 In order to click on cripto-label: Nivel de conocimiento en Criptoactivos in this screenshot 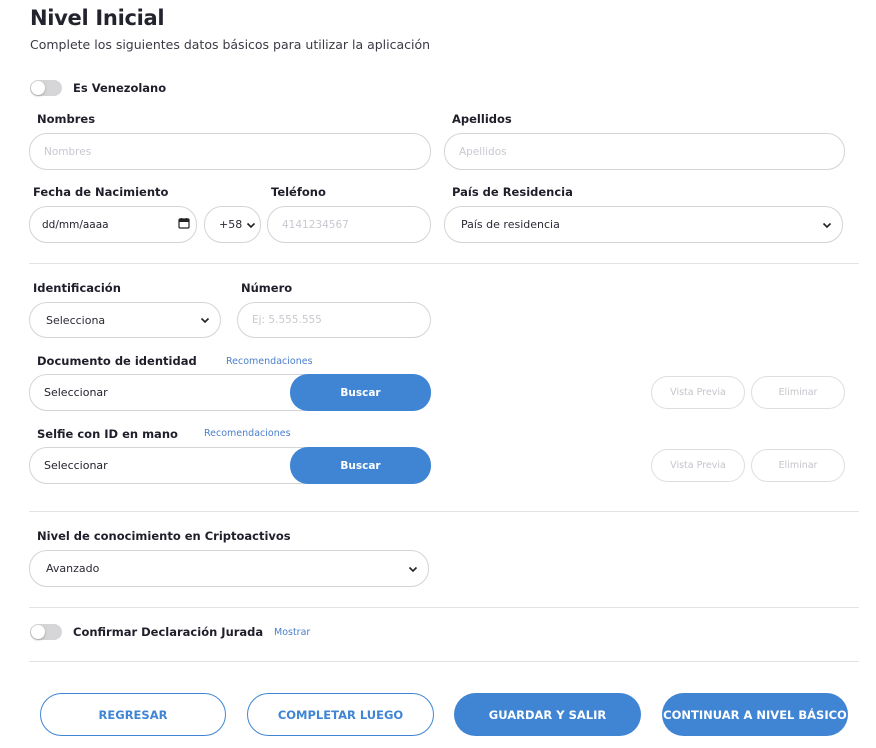, I will do `click(164, 536)`.